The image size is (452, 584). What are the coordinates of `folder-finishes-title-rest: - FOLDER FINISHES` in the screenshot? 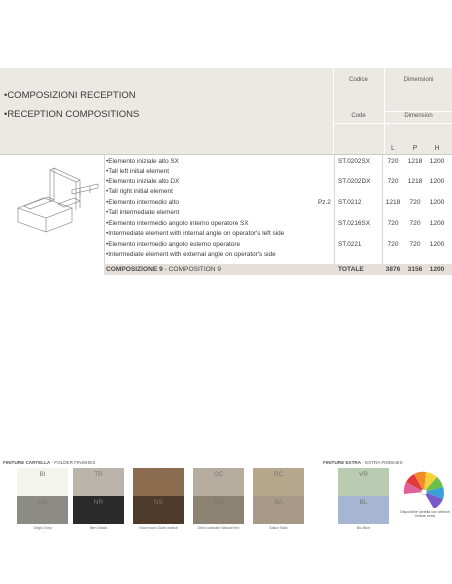 It's located at (73, 462).